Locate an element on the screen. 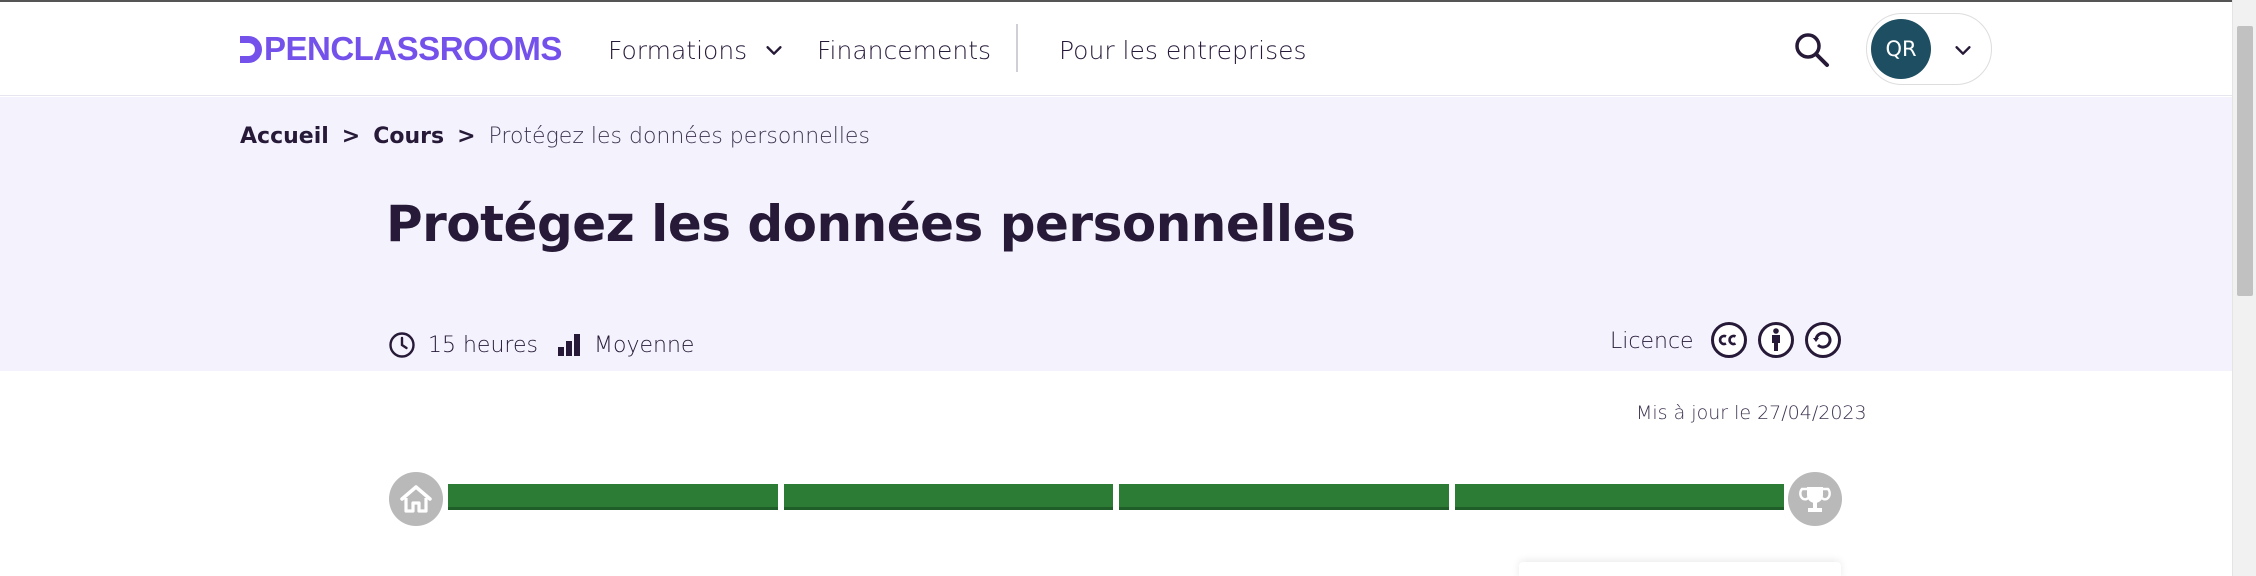  progress-trophy is located at coordinates (1815, 499).